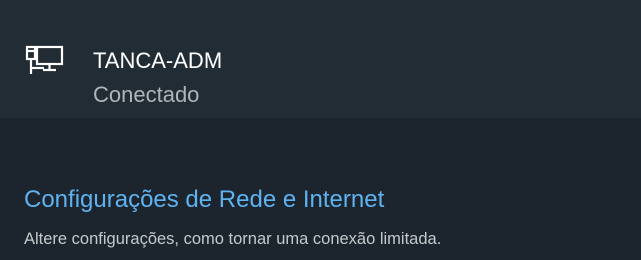 The image size is (641, 260). Describe the element at coordinates (158, 60) in the screenshot. I see `network-name: TANCA-ADM` at that location.